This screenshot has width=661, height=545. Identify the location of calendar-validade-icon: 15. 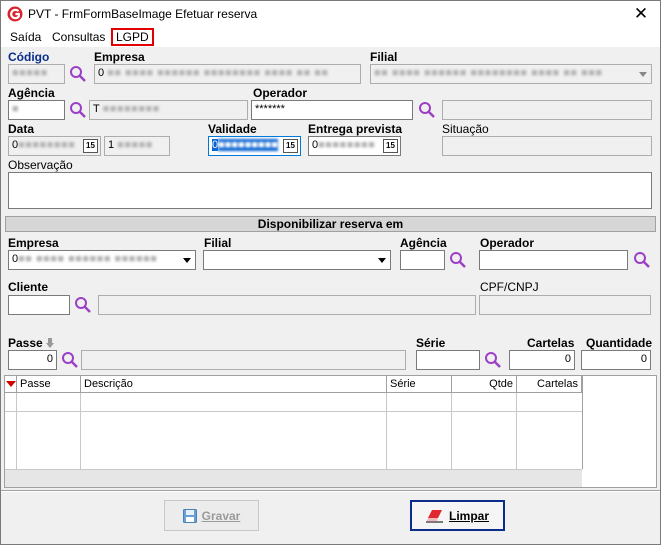
(290, 146).